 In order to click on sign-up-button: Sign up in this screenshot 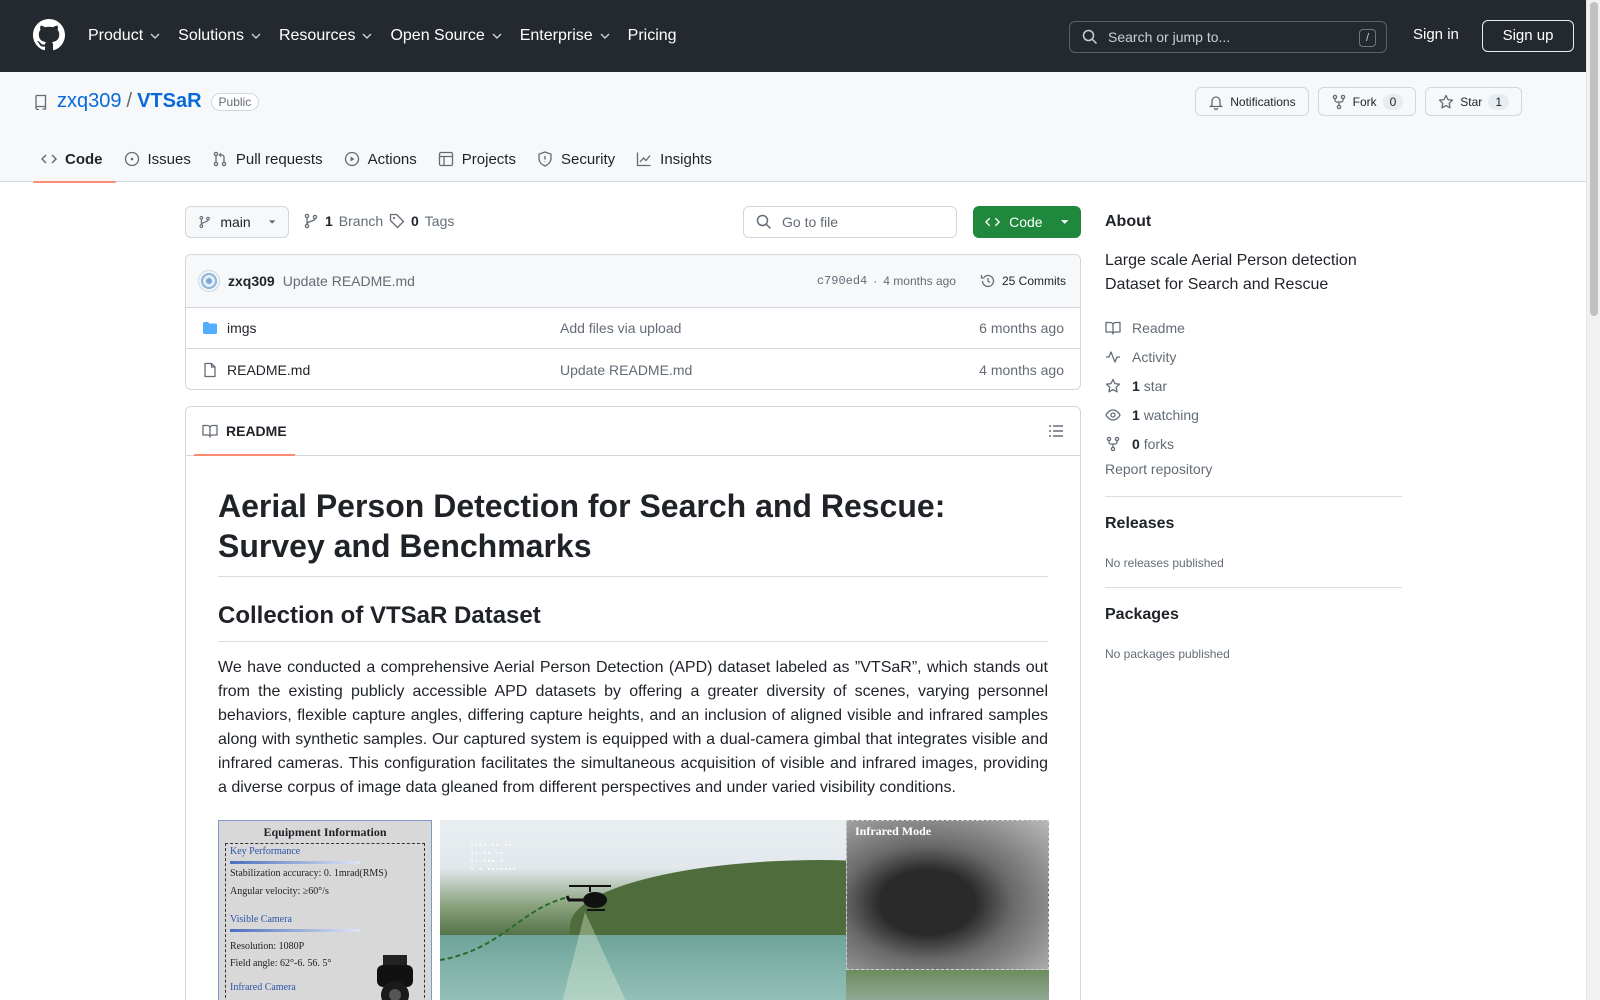, I will do `click(1528, 36)`.